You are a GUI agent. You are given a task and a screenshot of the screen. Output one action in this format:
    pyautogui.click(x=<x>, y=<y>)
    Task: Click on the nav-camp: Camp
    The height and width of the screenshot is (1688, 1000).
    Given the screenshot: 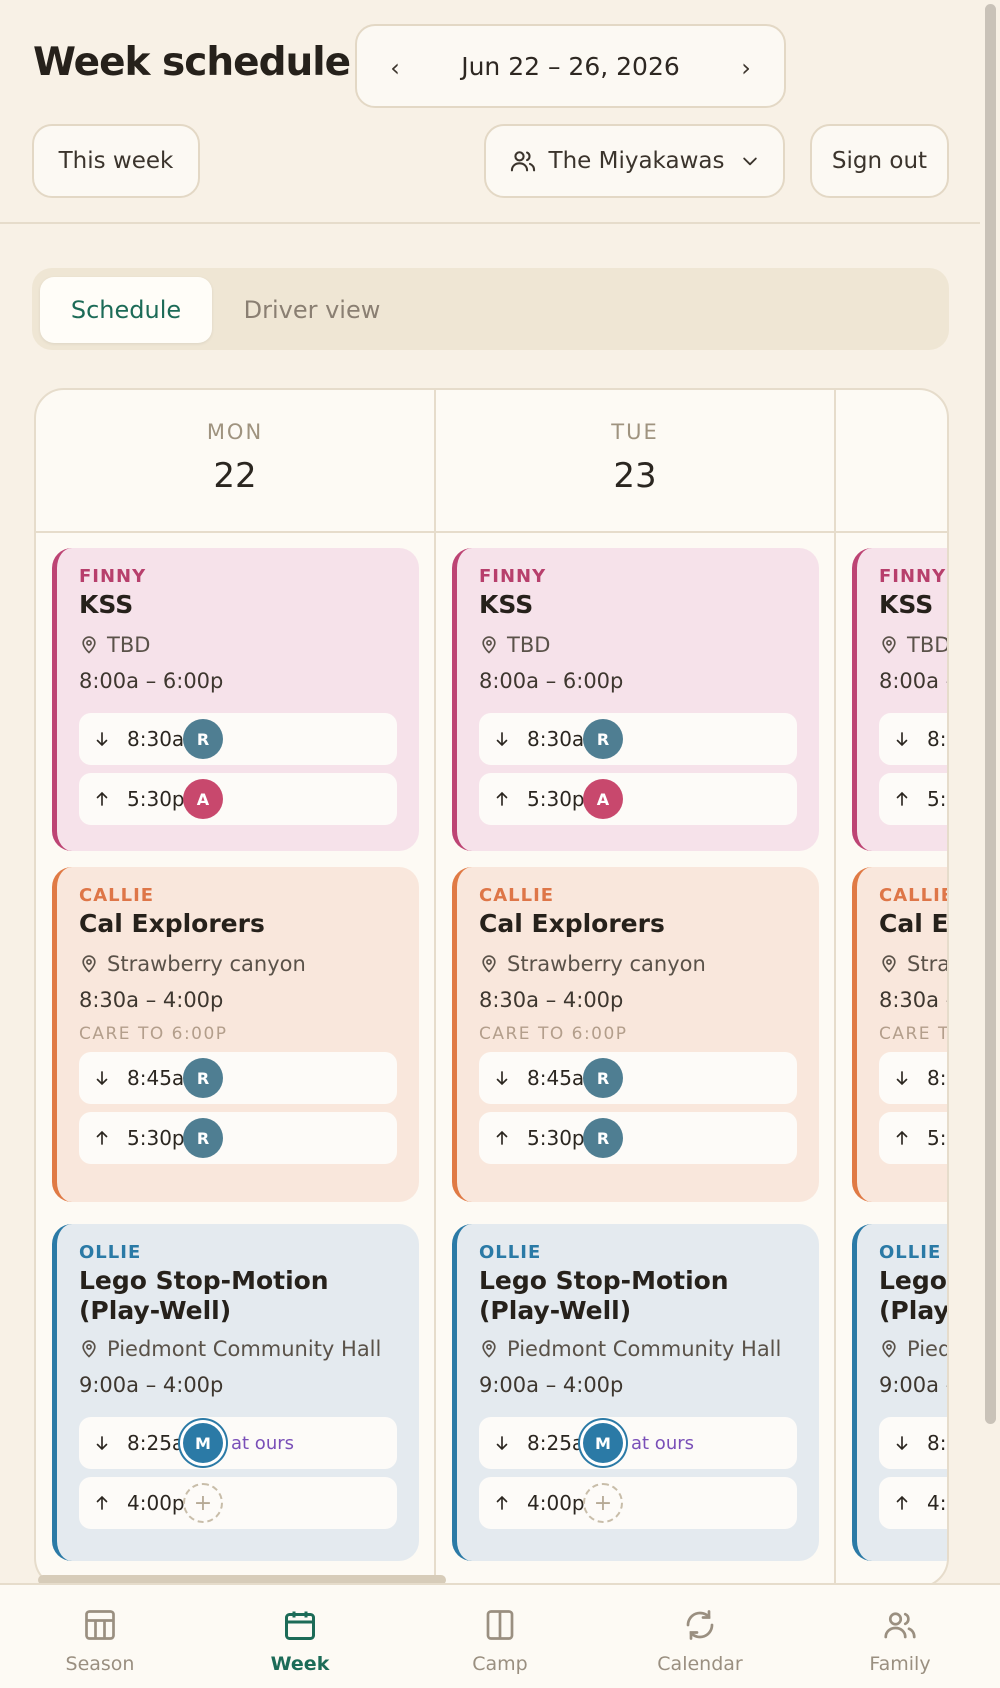 What is the action you would take?
    pyautogui.click(x=500, y=1636)
    